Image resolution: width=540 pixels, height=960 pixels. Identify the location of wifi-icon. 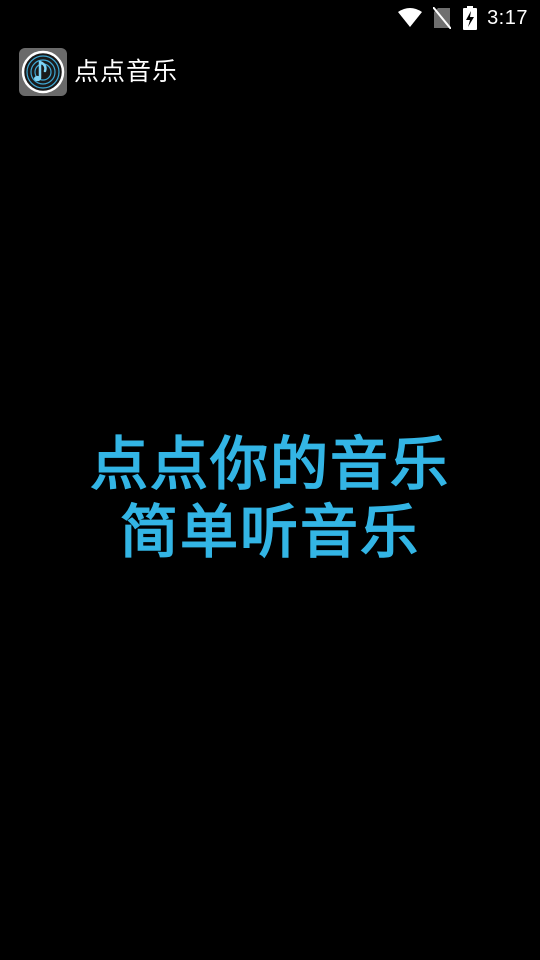
(410, 18).